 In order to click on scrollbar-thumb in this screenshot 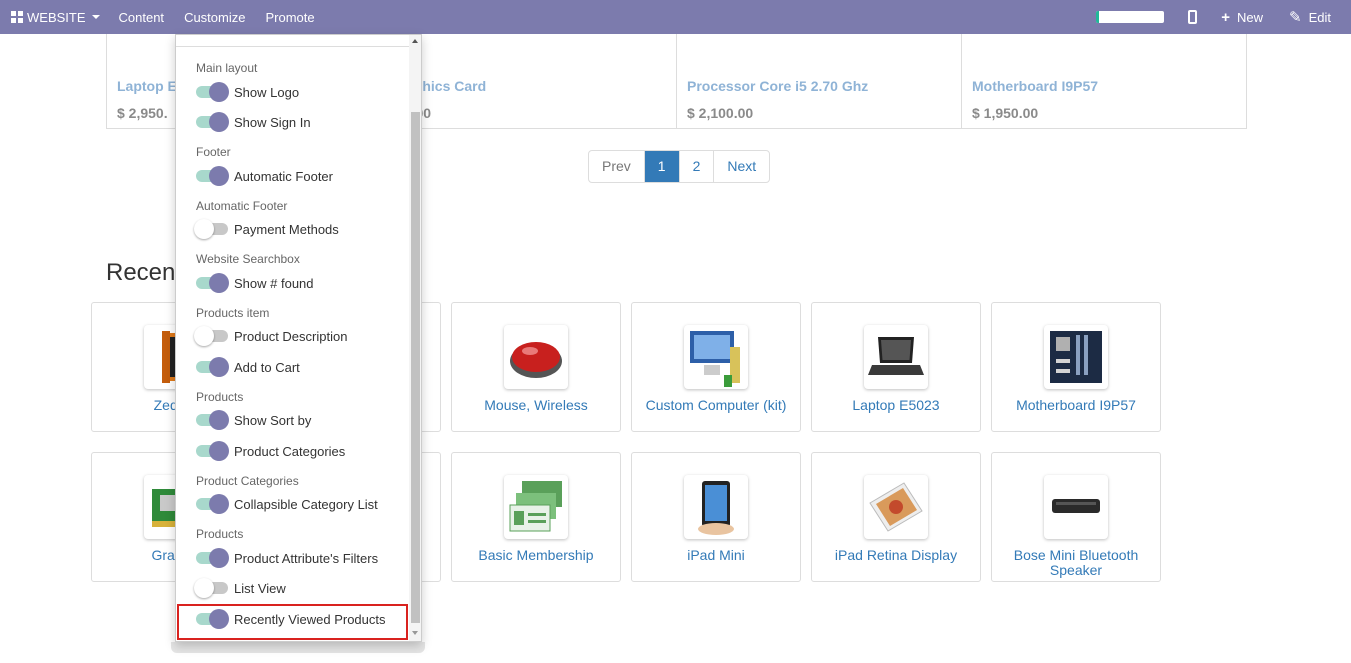, I will do `click(415, 367)`.